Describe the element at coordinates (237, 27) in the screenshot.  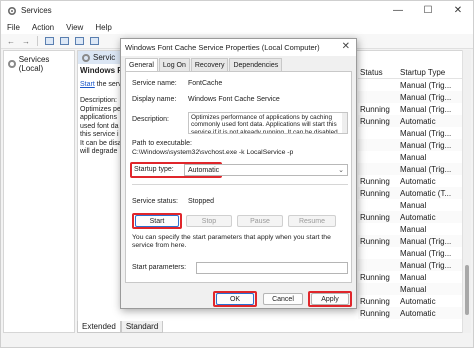
I see `menu-bar: File Action View Help` at that location.